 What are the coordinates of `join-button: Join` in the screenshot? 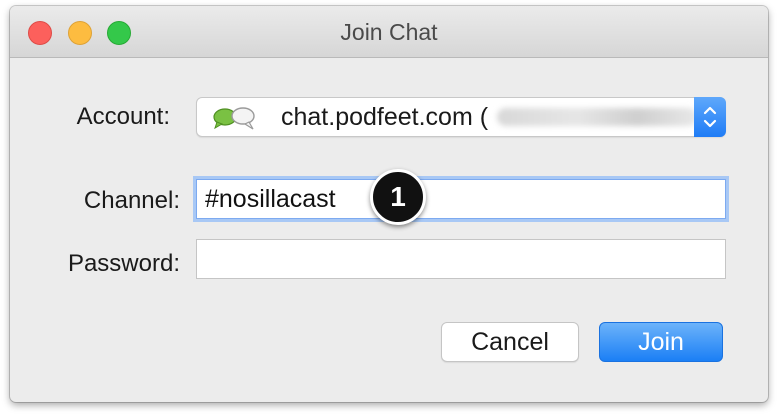 It's located at (661, 342).